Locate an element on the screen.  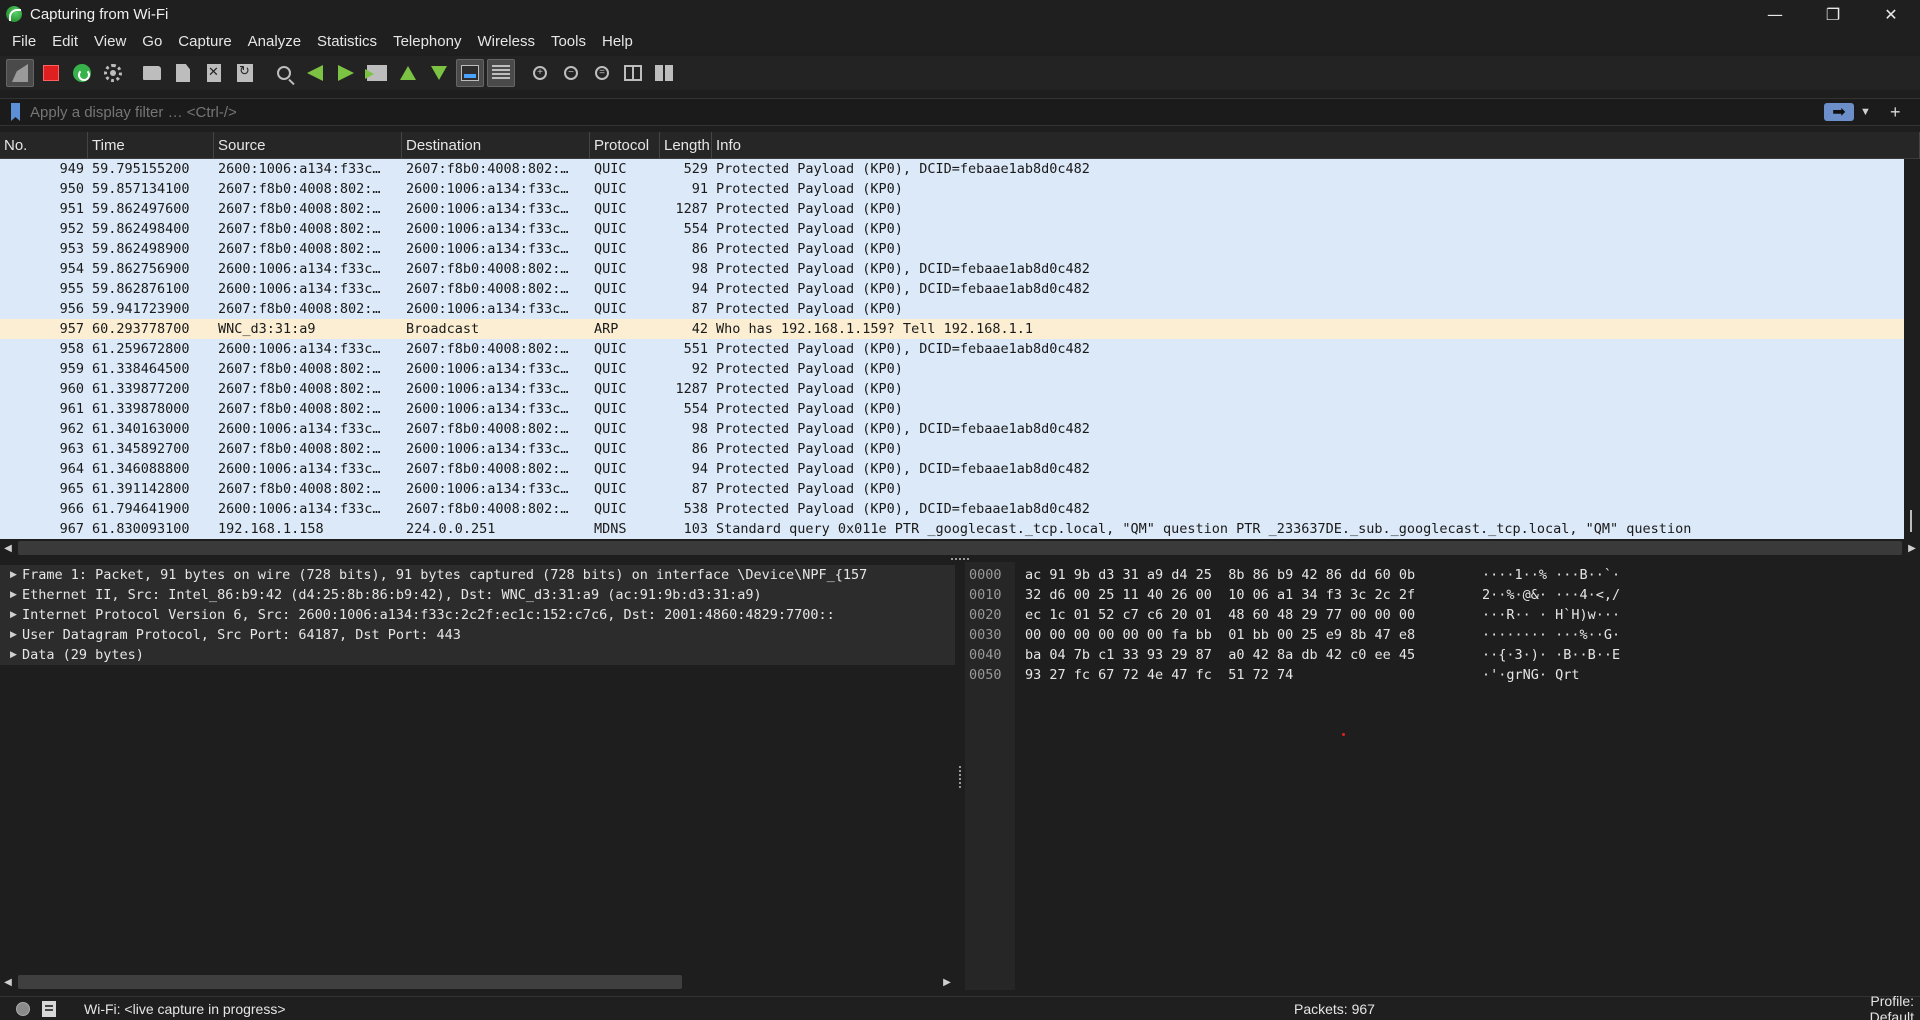
colorize-button is located at coordinates (501, 73).